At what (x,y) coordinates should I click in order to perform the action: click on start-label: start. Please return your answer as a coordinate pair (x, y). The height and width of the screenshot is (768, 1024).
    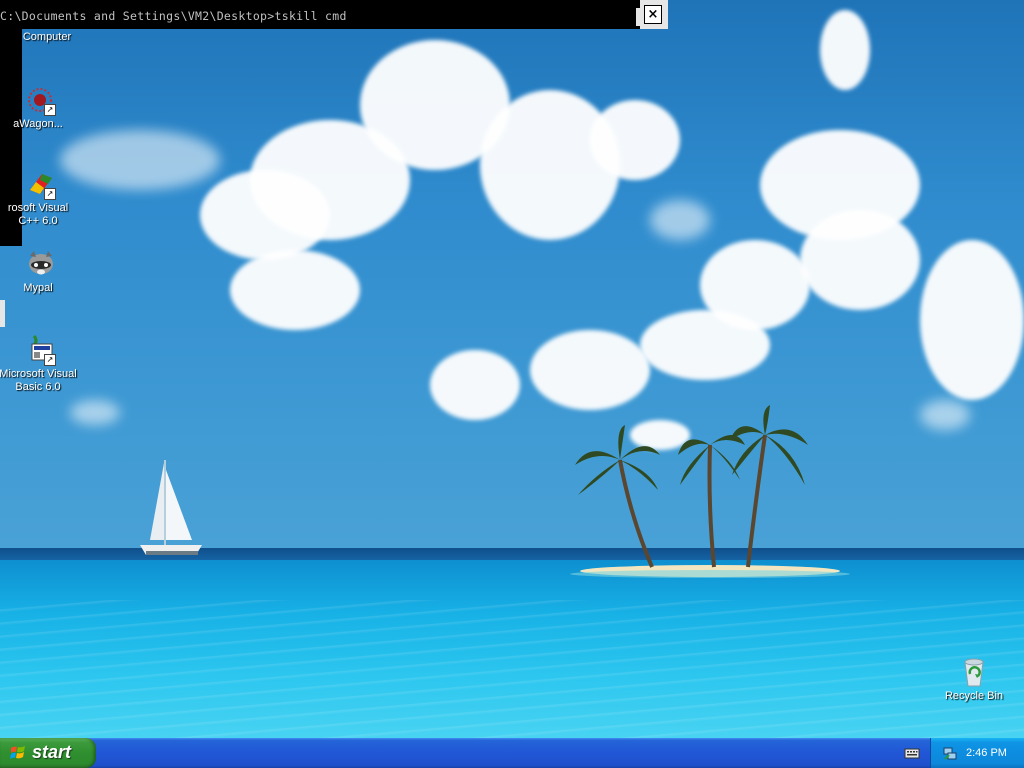
    Looking at the image, I should click on (52, 752).